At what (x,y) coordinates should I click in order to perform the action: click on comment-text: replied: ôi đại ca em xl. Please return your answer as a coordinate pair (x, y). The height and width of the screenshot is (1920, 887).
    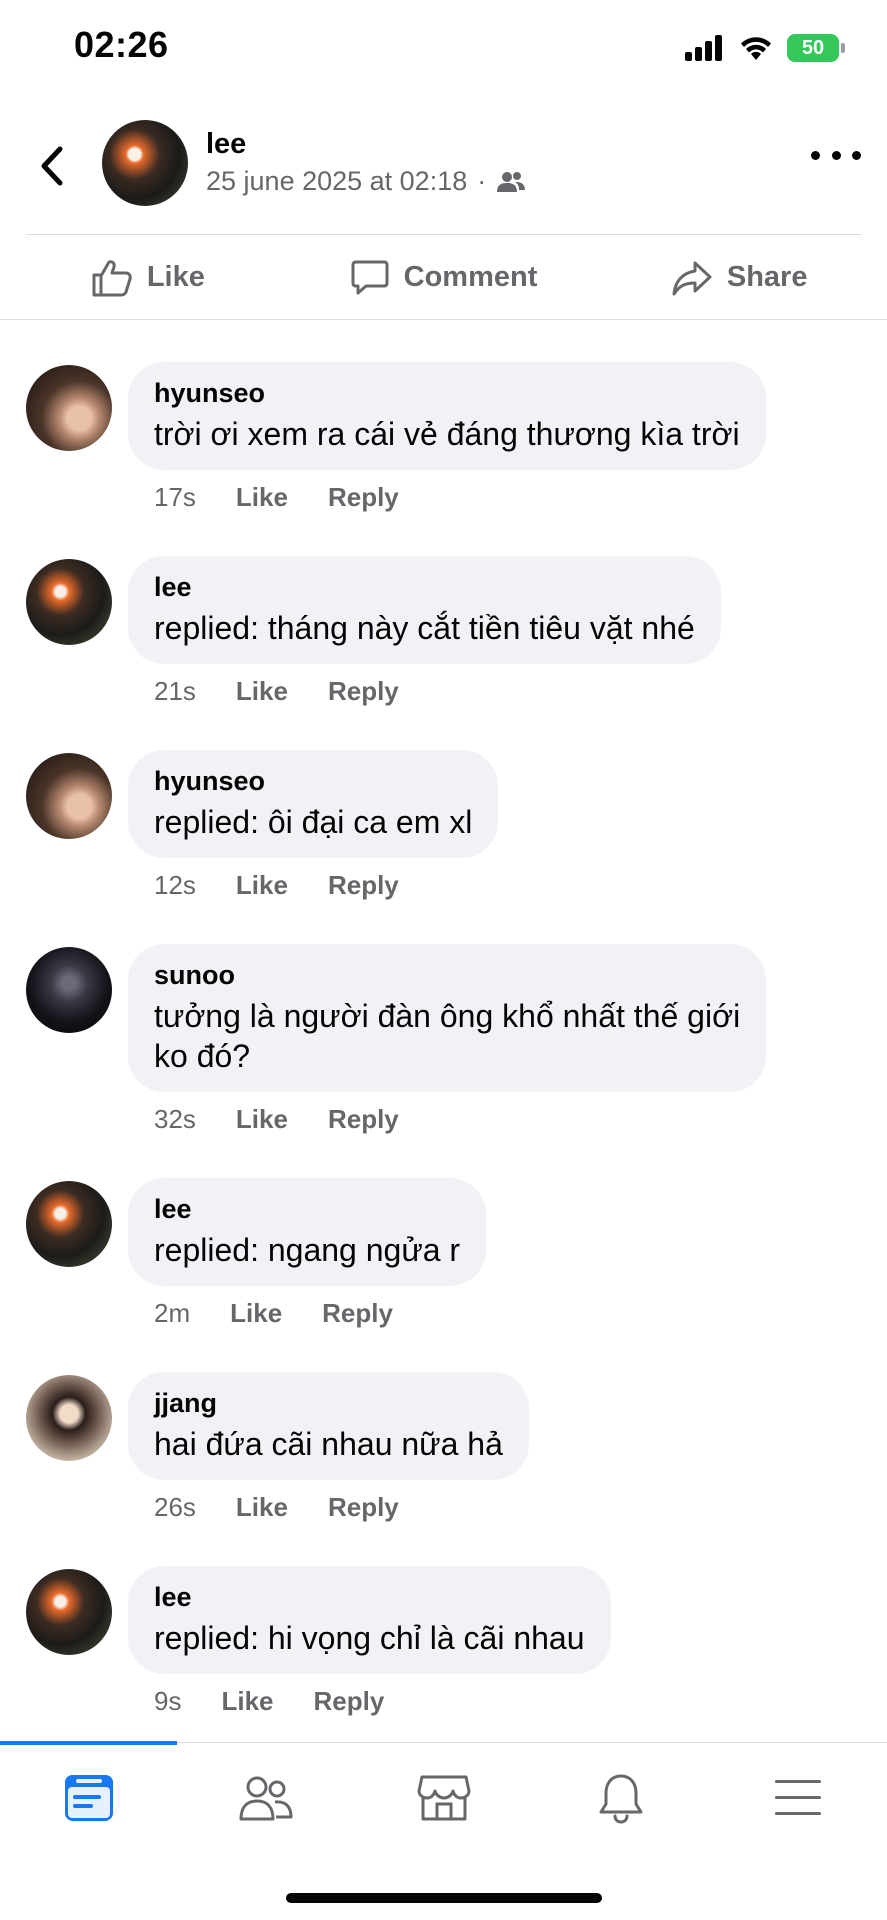
    Looking at the image, I should click on (313, 822).